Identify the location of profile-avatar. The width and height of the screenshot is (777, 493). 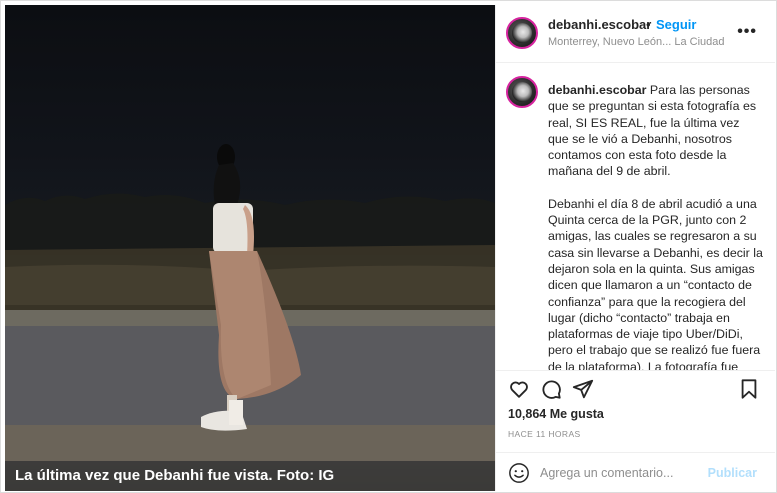
(522, 33).